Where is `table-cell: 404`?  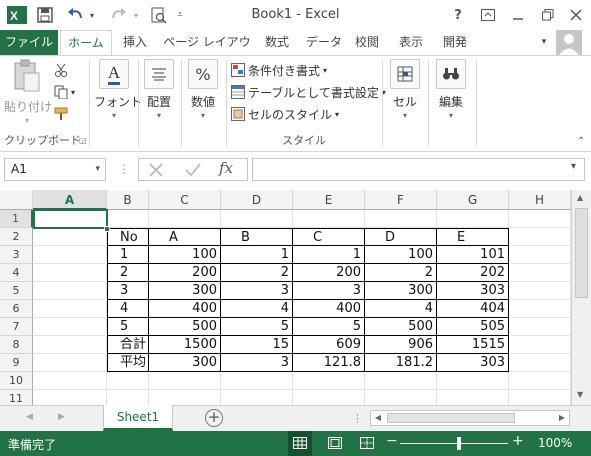 table-cell: 404 is located at coordinates (473, 309).